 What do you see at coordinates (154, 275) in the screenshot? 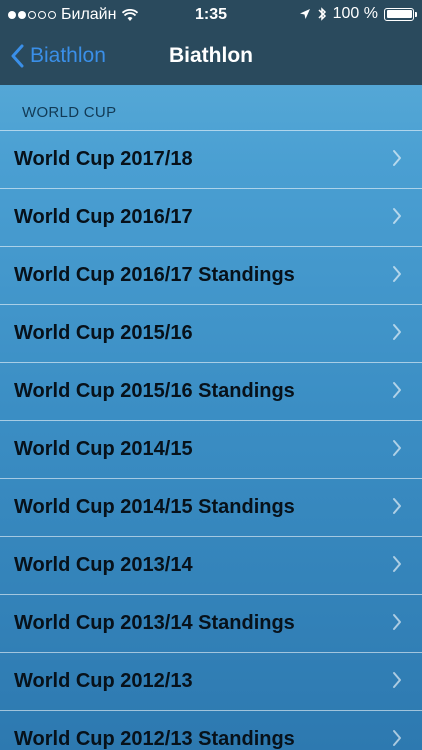
I see `list-item-label: World Cup 2016/17 Standings` at bounding box center [154, 275].